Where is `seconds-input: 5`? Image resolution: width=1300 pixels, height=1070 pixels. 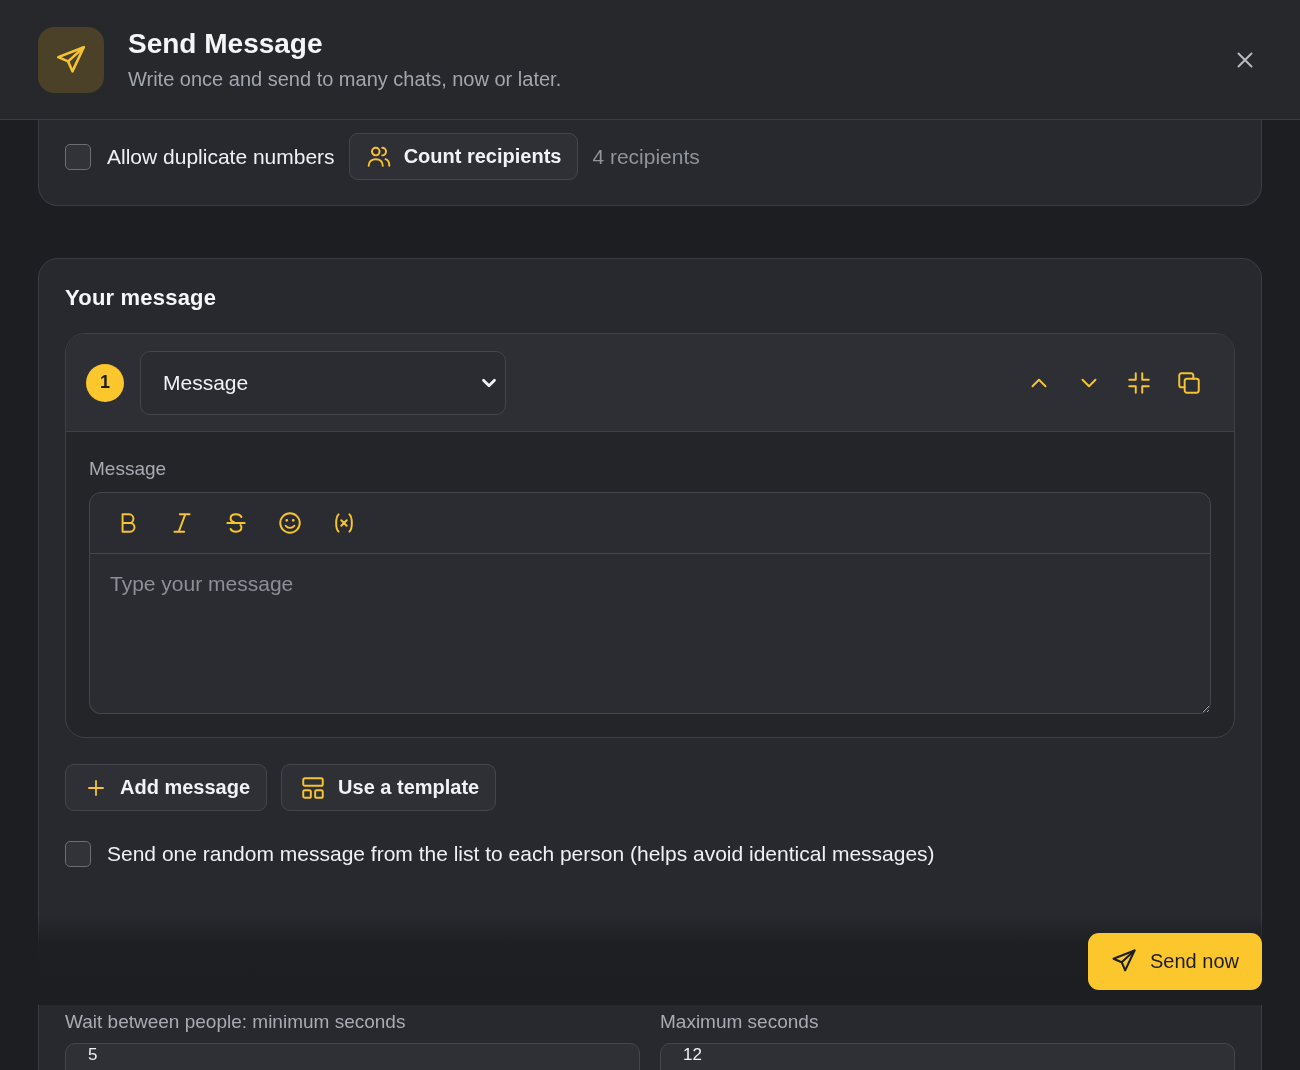
seconds-input: 5 is located at coordinates (352, 1056).